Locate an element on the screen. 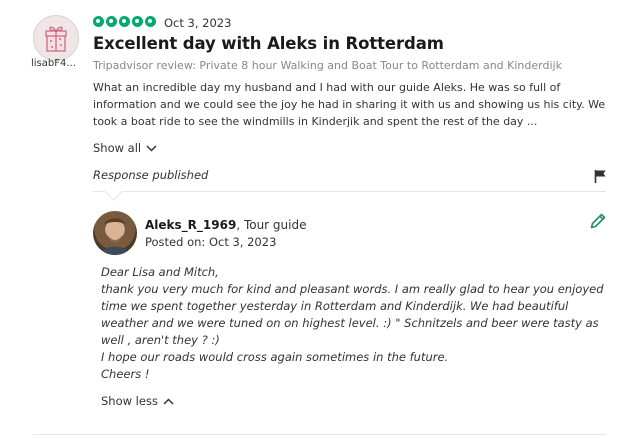  show-all-label: Show all is located at coordinates (117, 148).